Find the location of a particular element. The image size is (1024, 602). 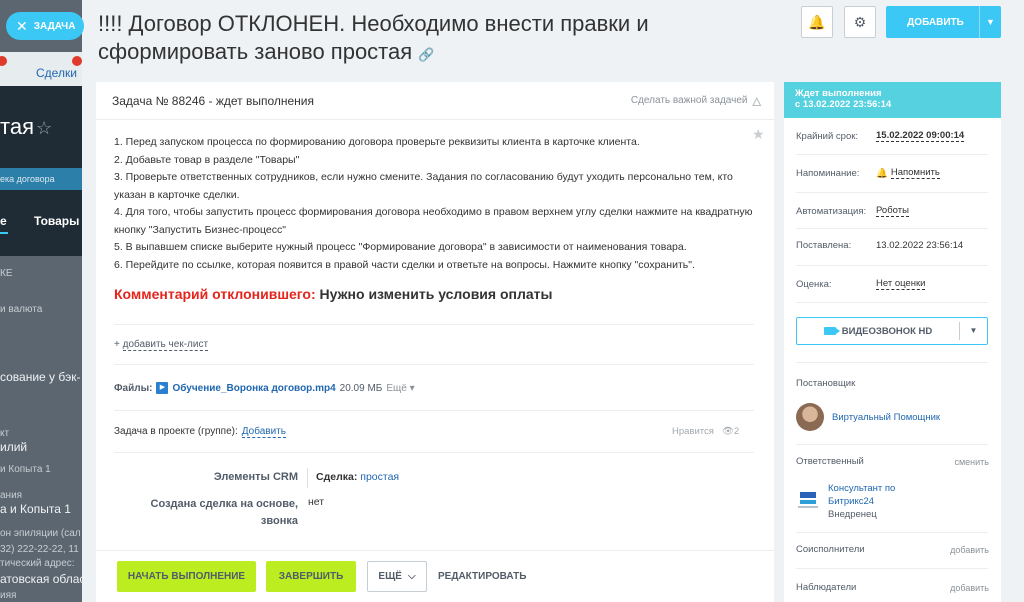

responsible-person: Консультант по Битрикс24 Внедренец is located at coordinates (857, 501).